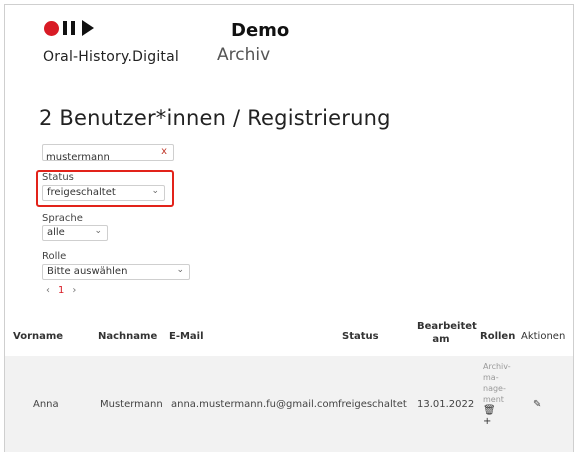  I want to click on add-role-icon: +, so click(497, 421).